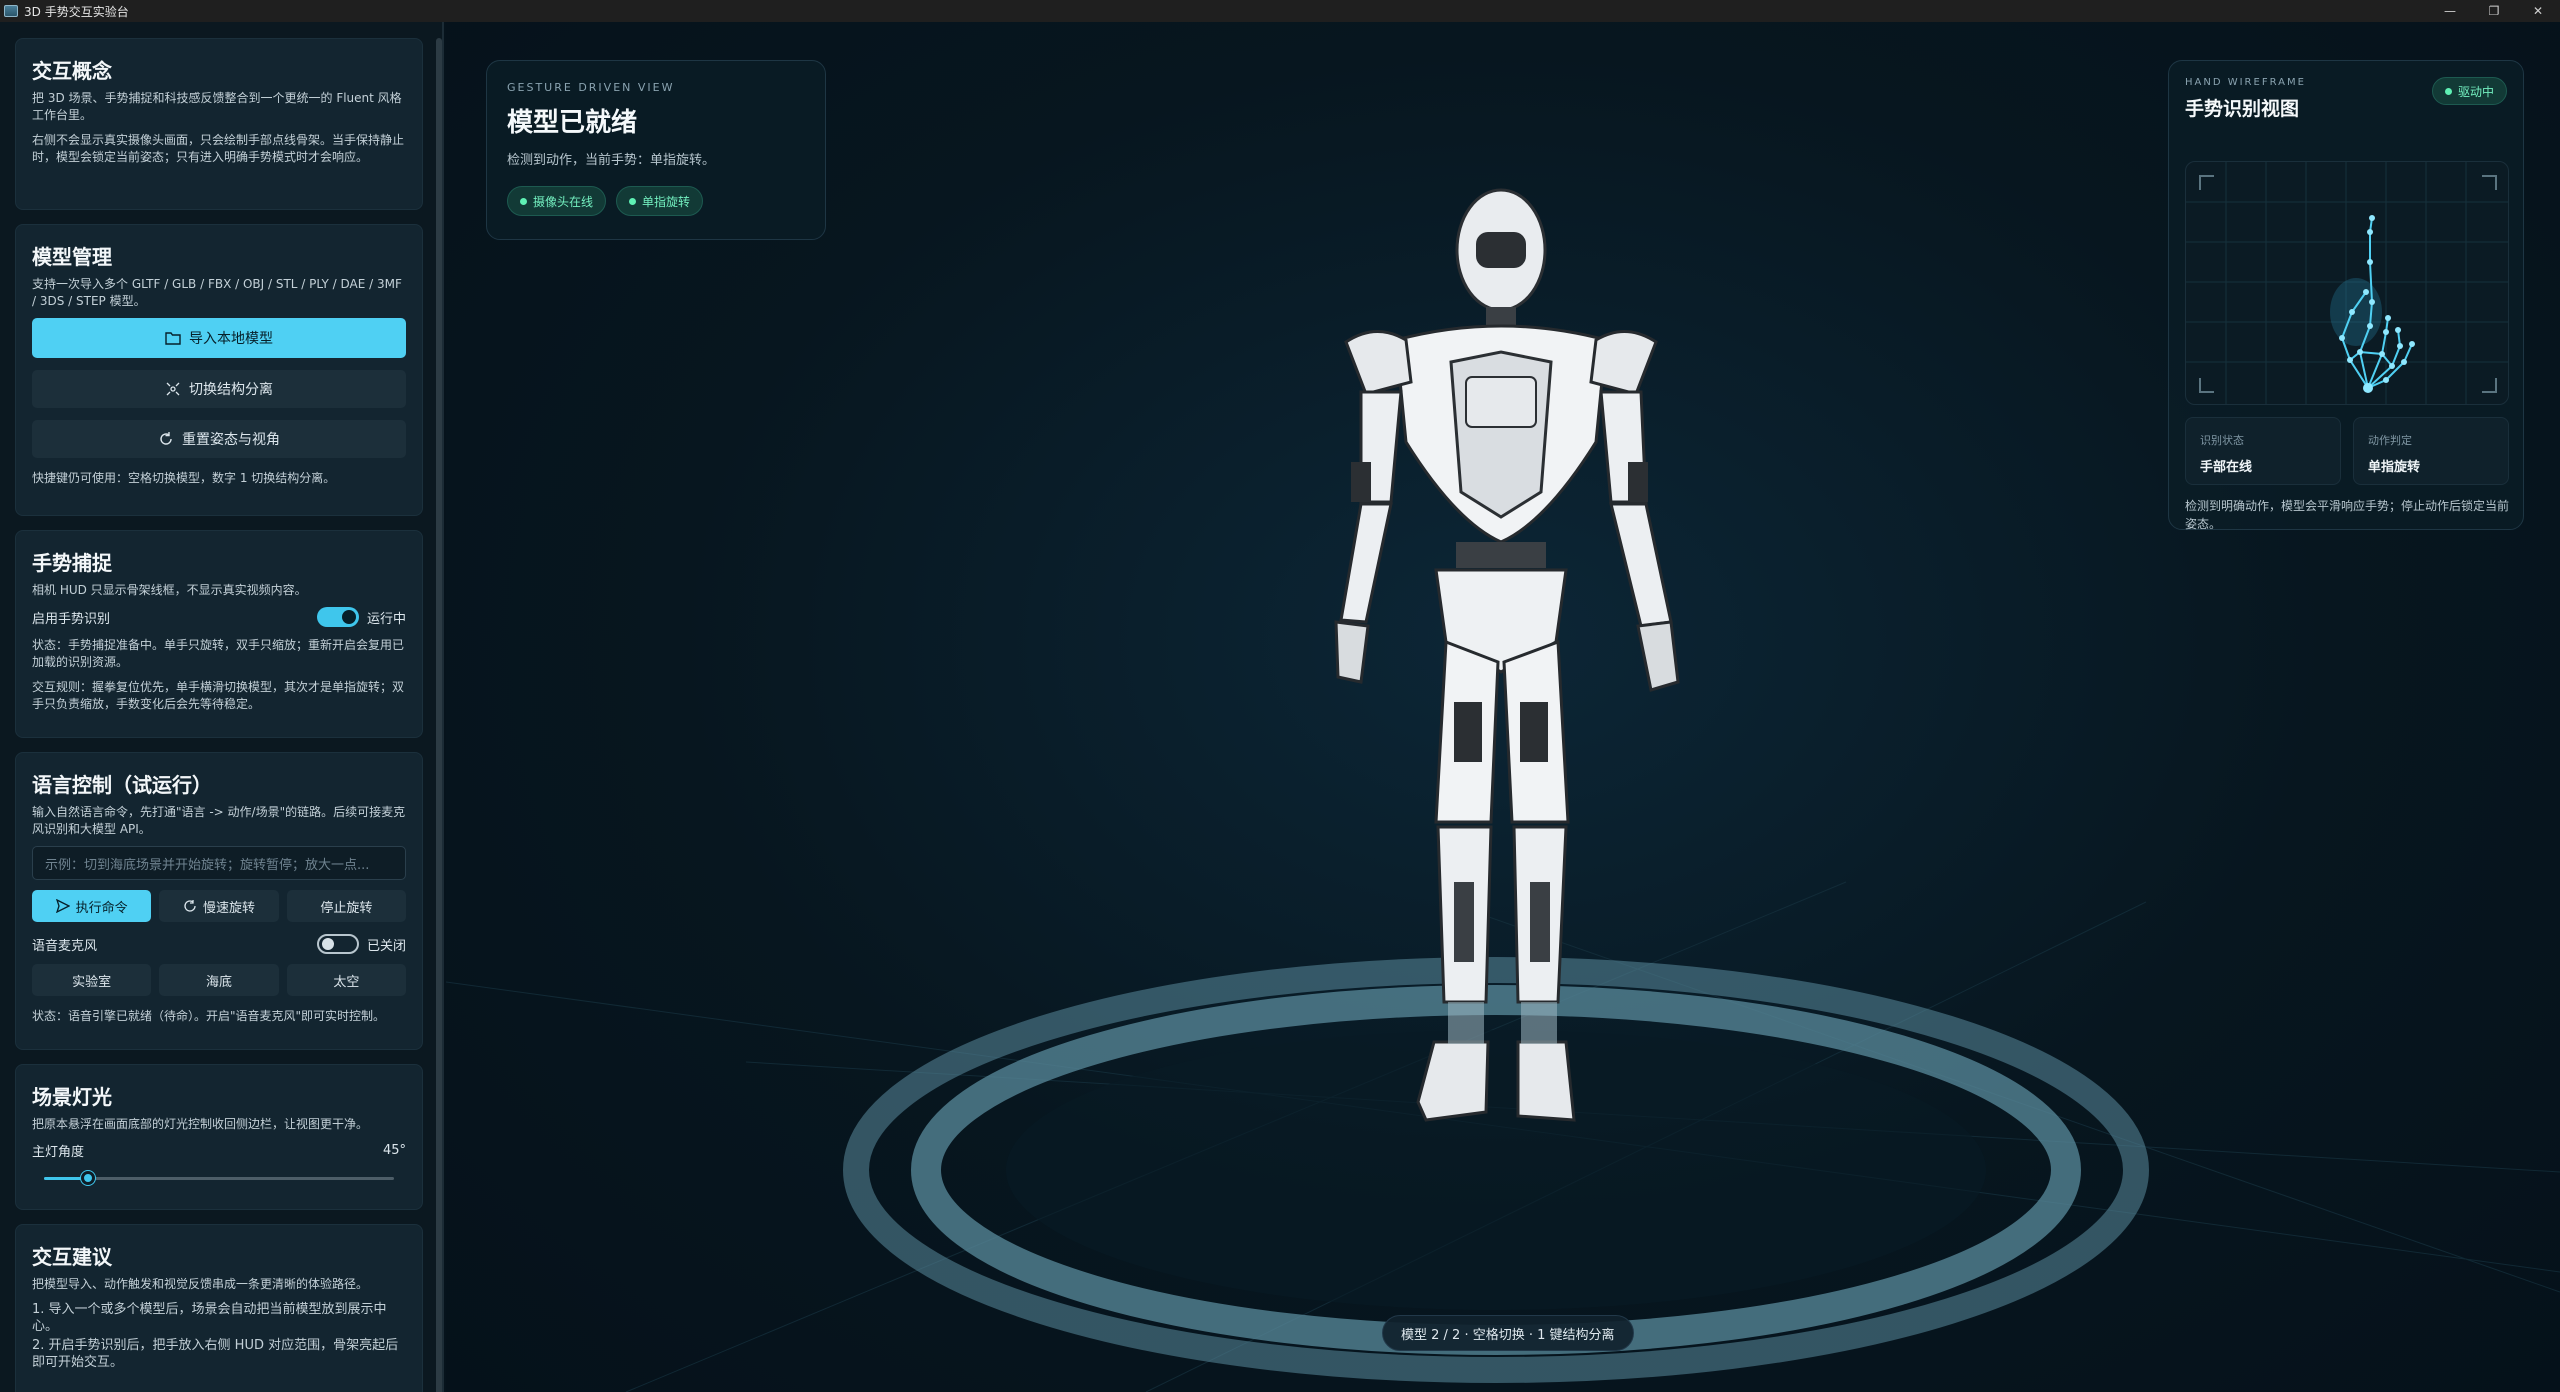 The image size is (2560, 1392). I want to click on explode-icon, so click(173, 389).